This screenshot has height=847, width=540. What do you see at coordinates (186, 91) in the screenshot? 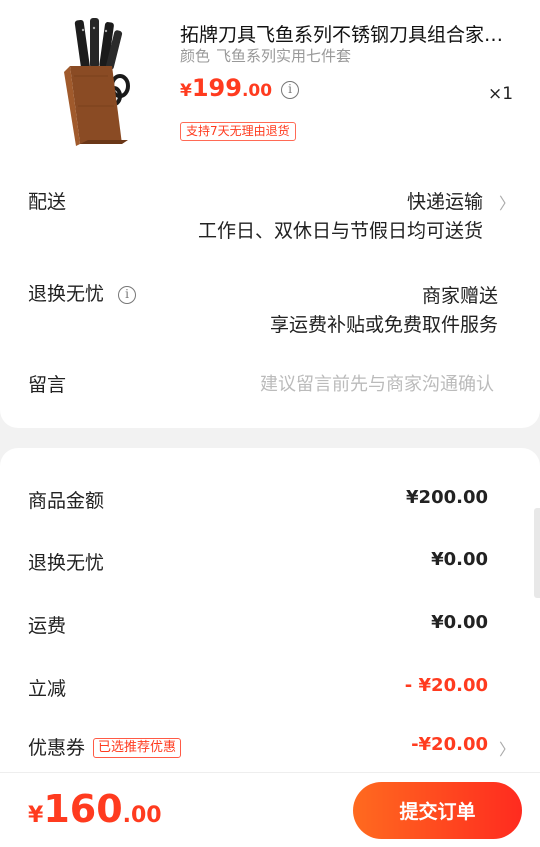
I see `price-currency: ¥` at bounding box center [186, 91].